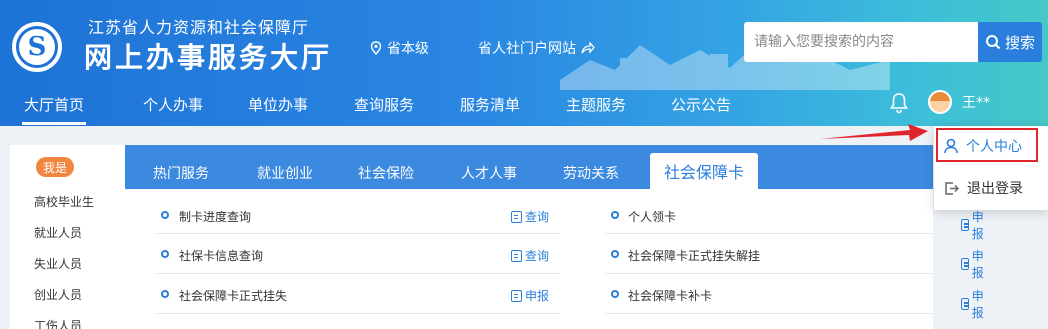 The height and width of the screenshot is (329, 1048). What do you see at coordinates (386, 173) in the screenshot?
I see `tab-social-insurance: 社会保险` at bounding box center [386, 173].